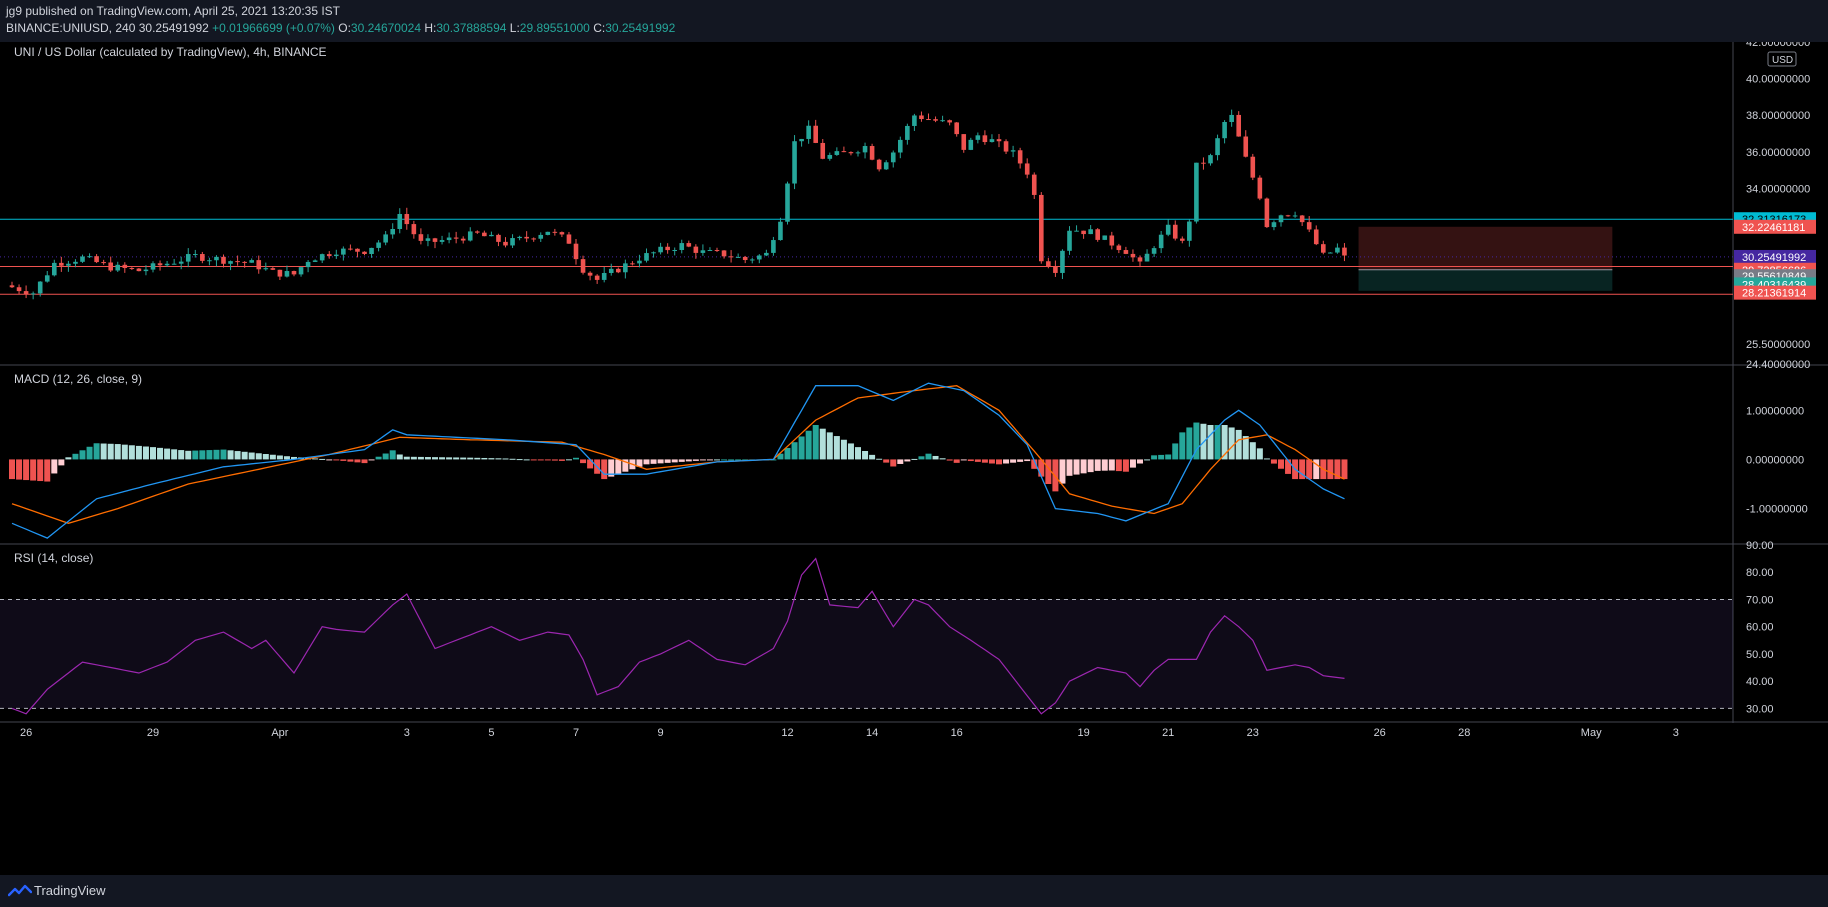  What do you see at coordinates (20, 891) in the screenshot?
I see `tradingview-logo-icon` at bounding box center [20, 891].